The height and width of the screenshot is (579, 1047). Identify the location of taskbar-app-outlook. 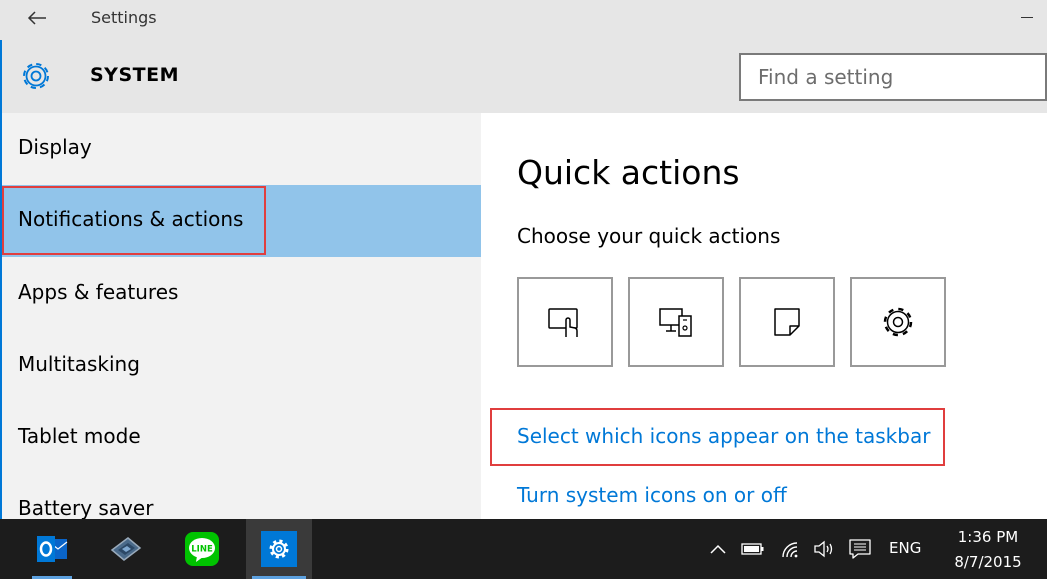
(52, 549).